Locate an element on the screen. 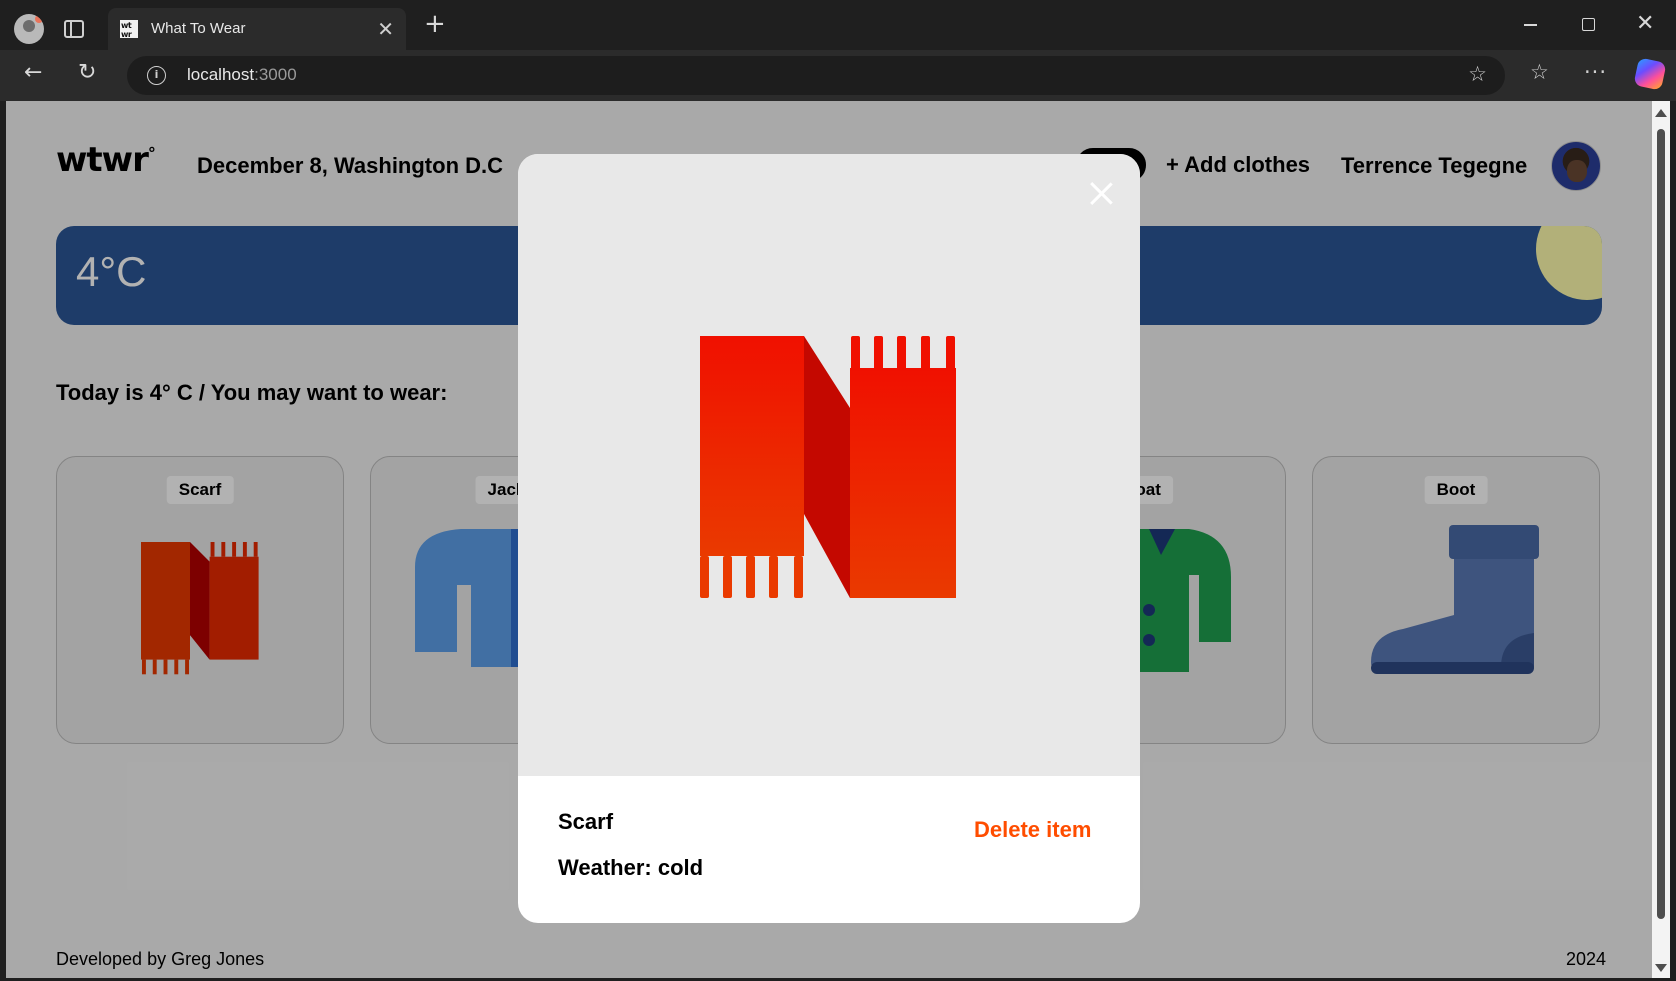 Image resolution: width=1676 pixels, height=981 pixels. modal-item-weather: Weather: cold is located at coordinates (631, 867).